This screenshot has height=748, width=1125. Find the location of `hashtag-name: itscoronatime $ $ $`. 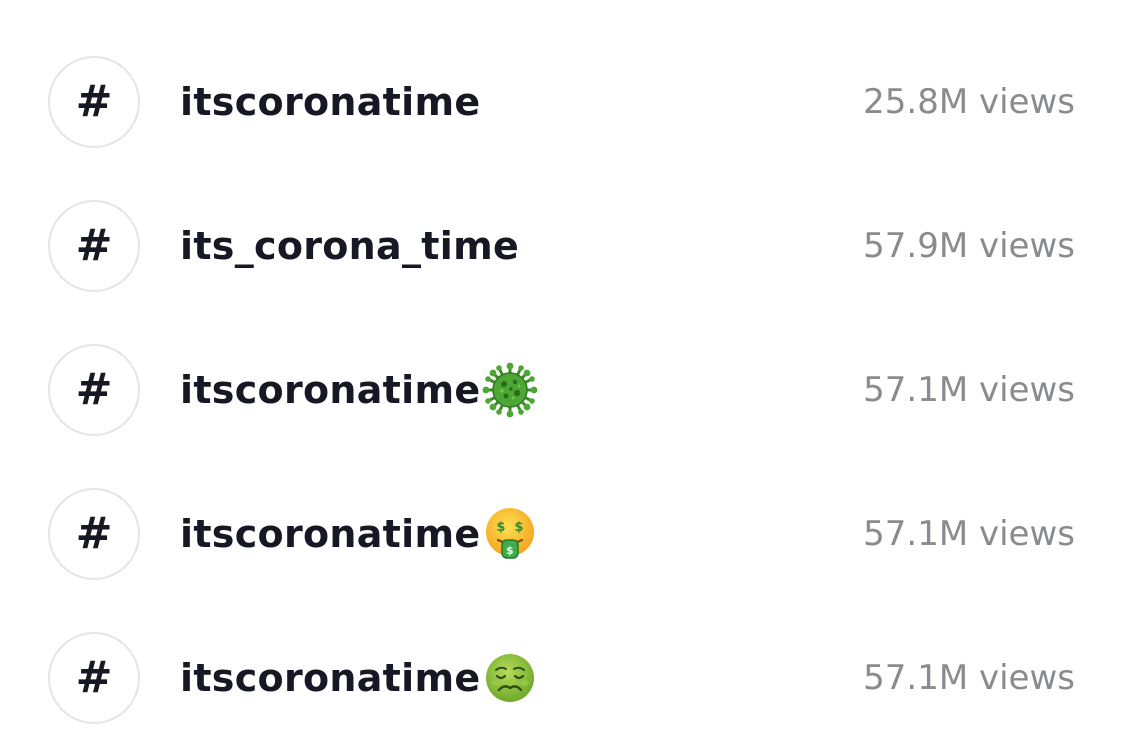

hashtag-name: itscoronatime $ $ $ is located at coordinates (359, 534).